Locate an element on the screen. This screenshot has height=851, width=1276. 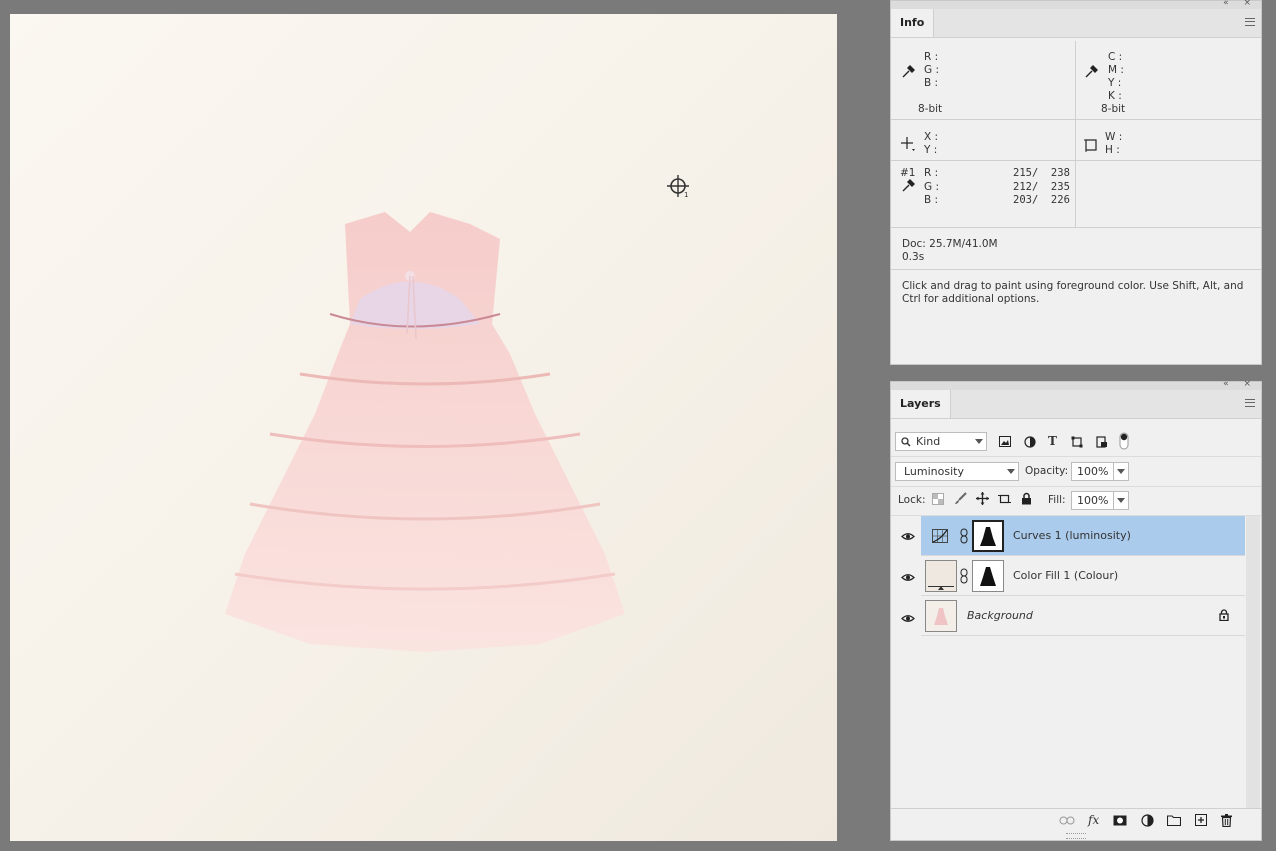
layer-name-curves: Curves 1 (luminosity) is located at coordinates (1072, 535).